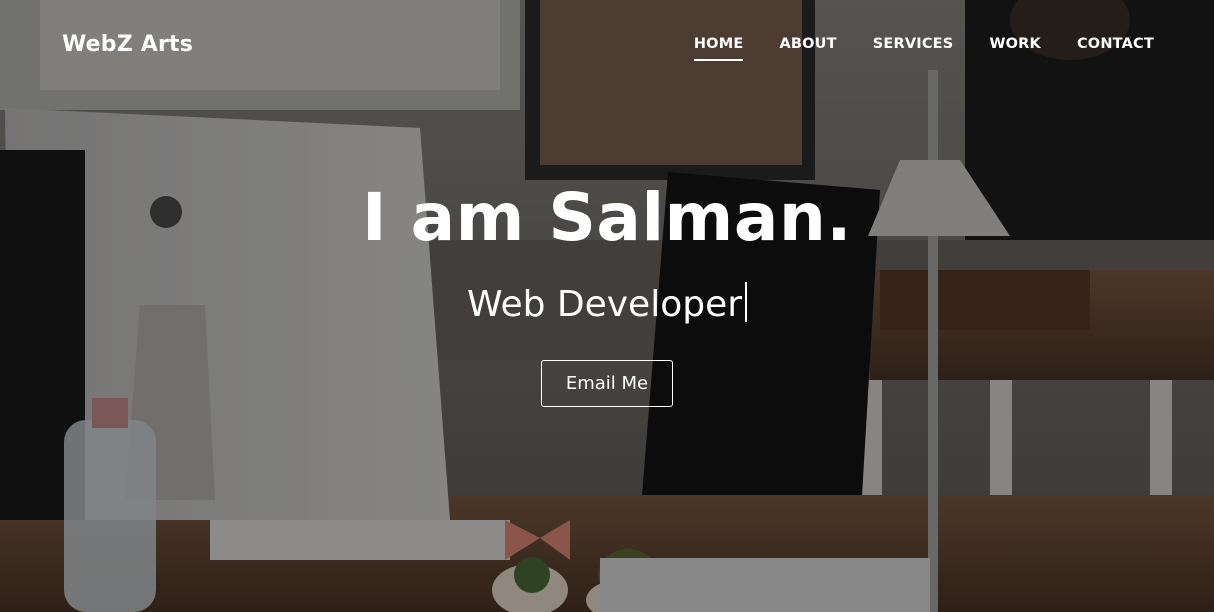  I want to click on main-nav: HOME ABOUT SERVICES WORK CONTACT, so click(924, 48).